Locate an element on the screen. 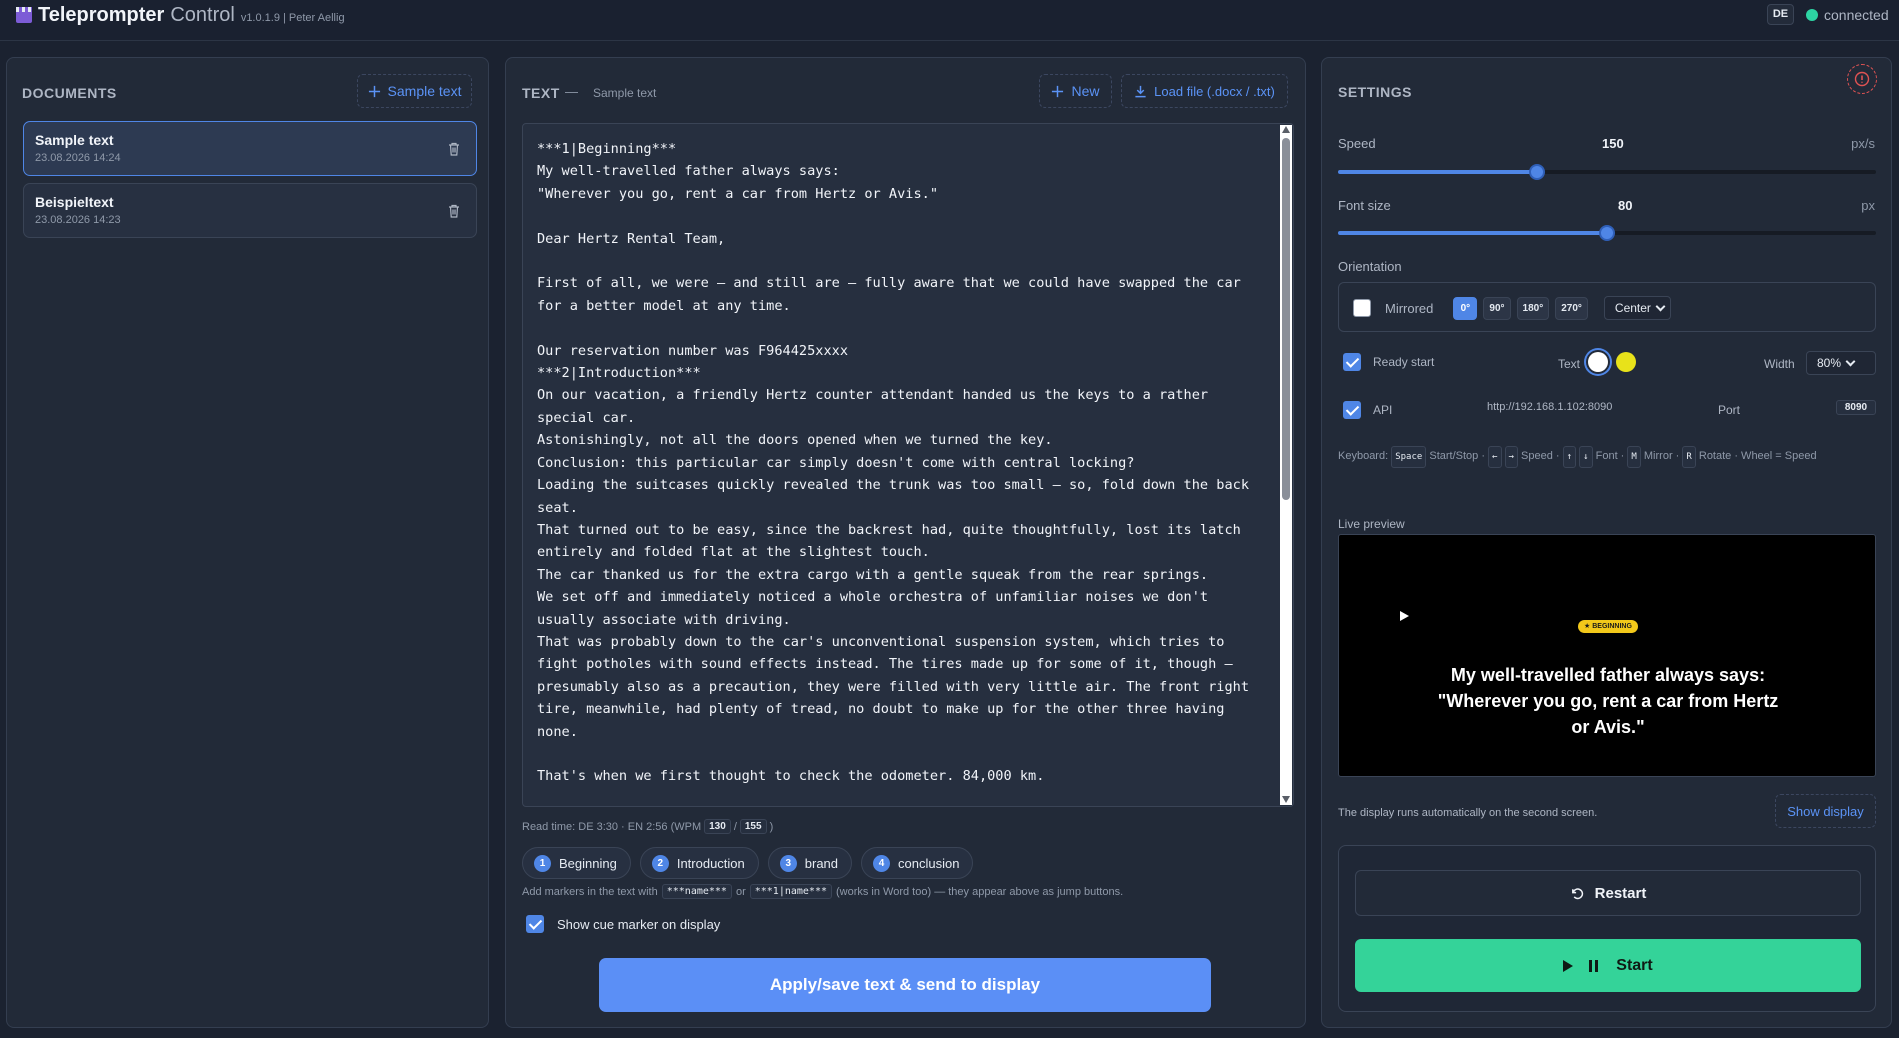 The image size is (1899, 1038). font-size-slider is located at coordinates (1607, 233).